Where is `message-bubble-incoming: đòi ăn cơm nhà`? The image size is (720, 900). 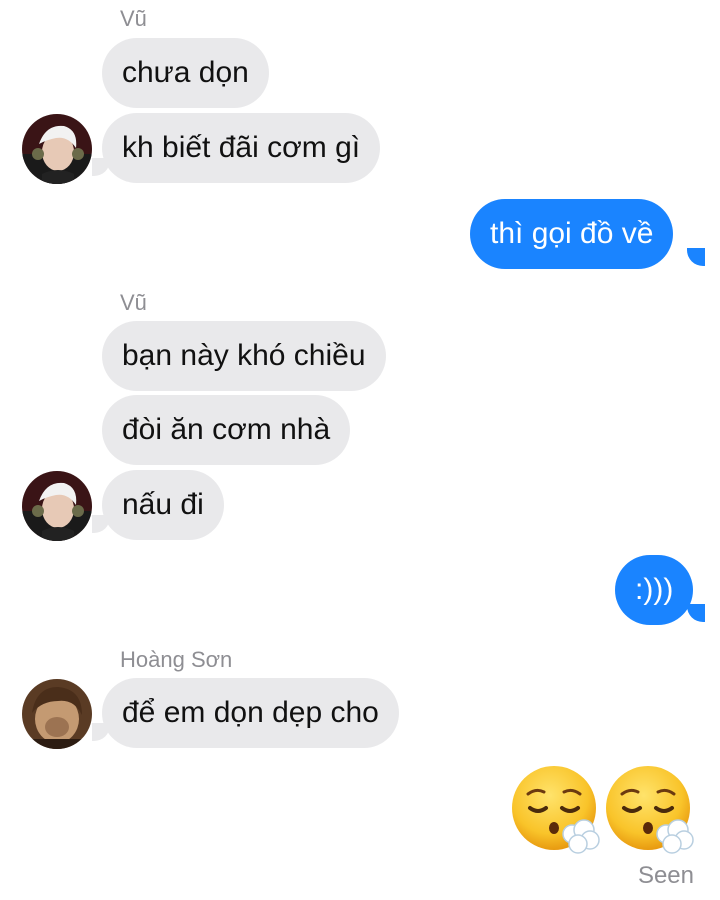
message-bubble-incoming: đòi ăn cơm nhà is located at coordinates (226, 430).